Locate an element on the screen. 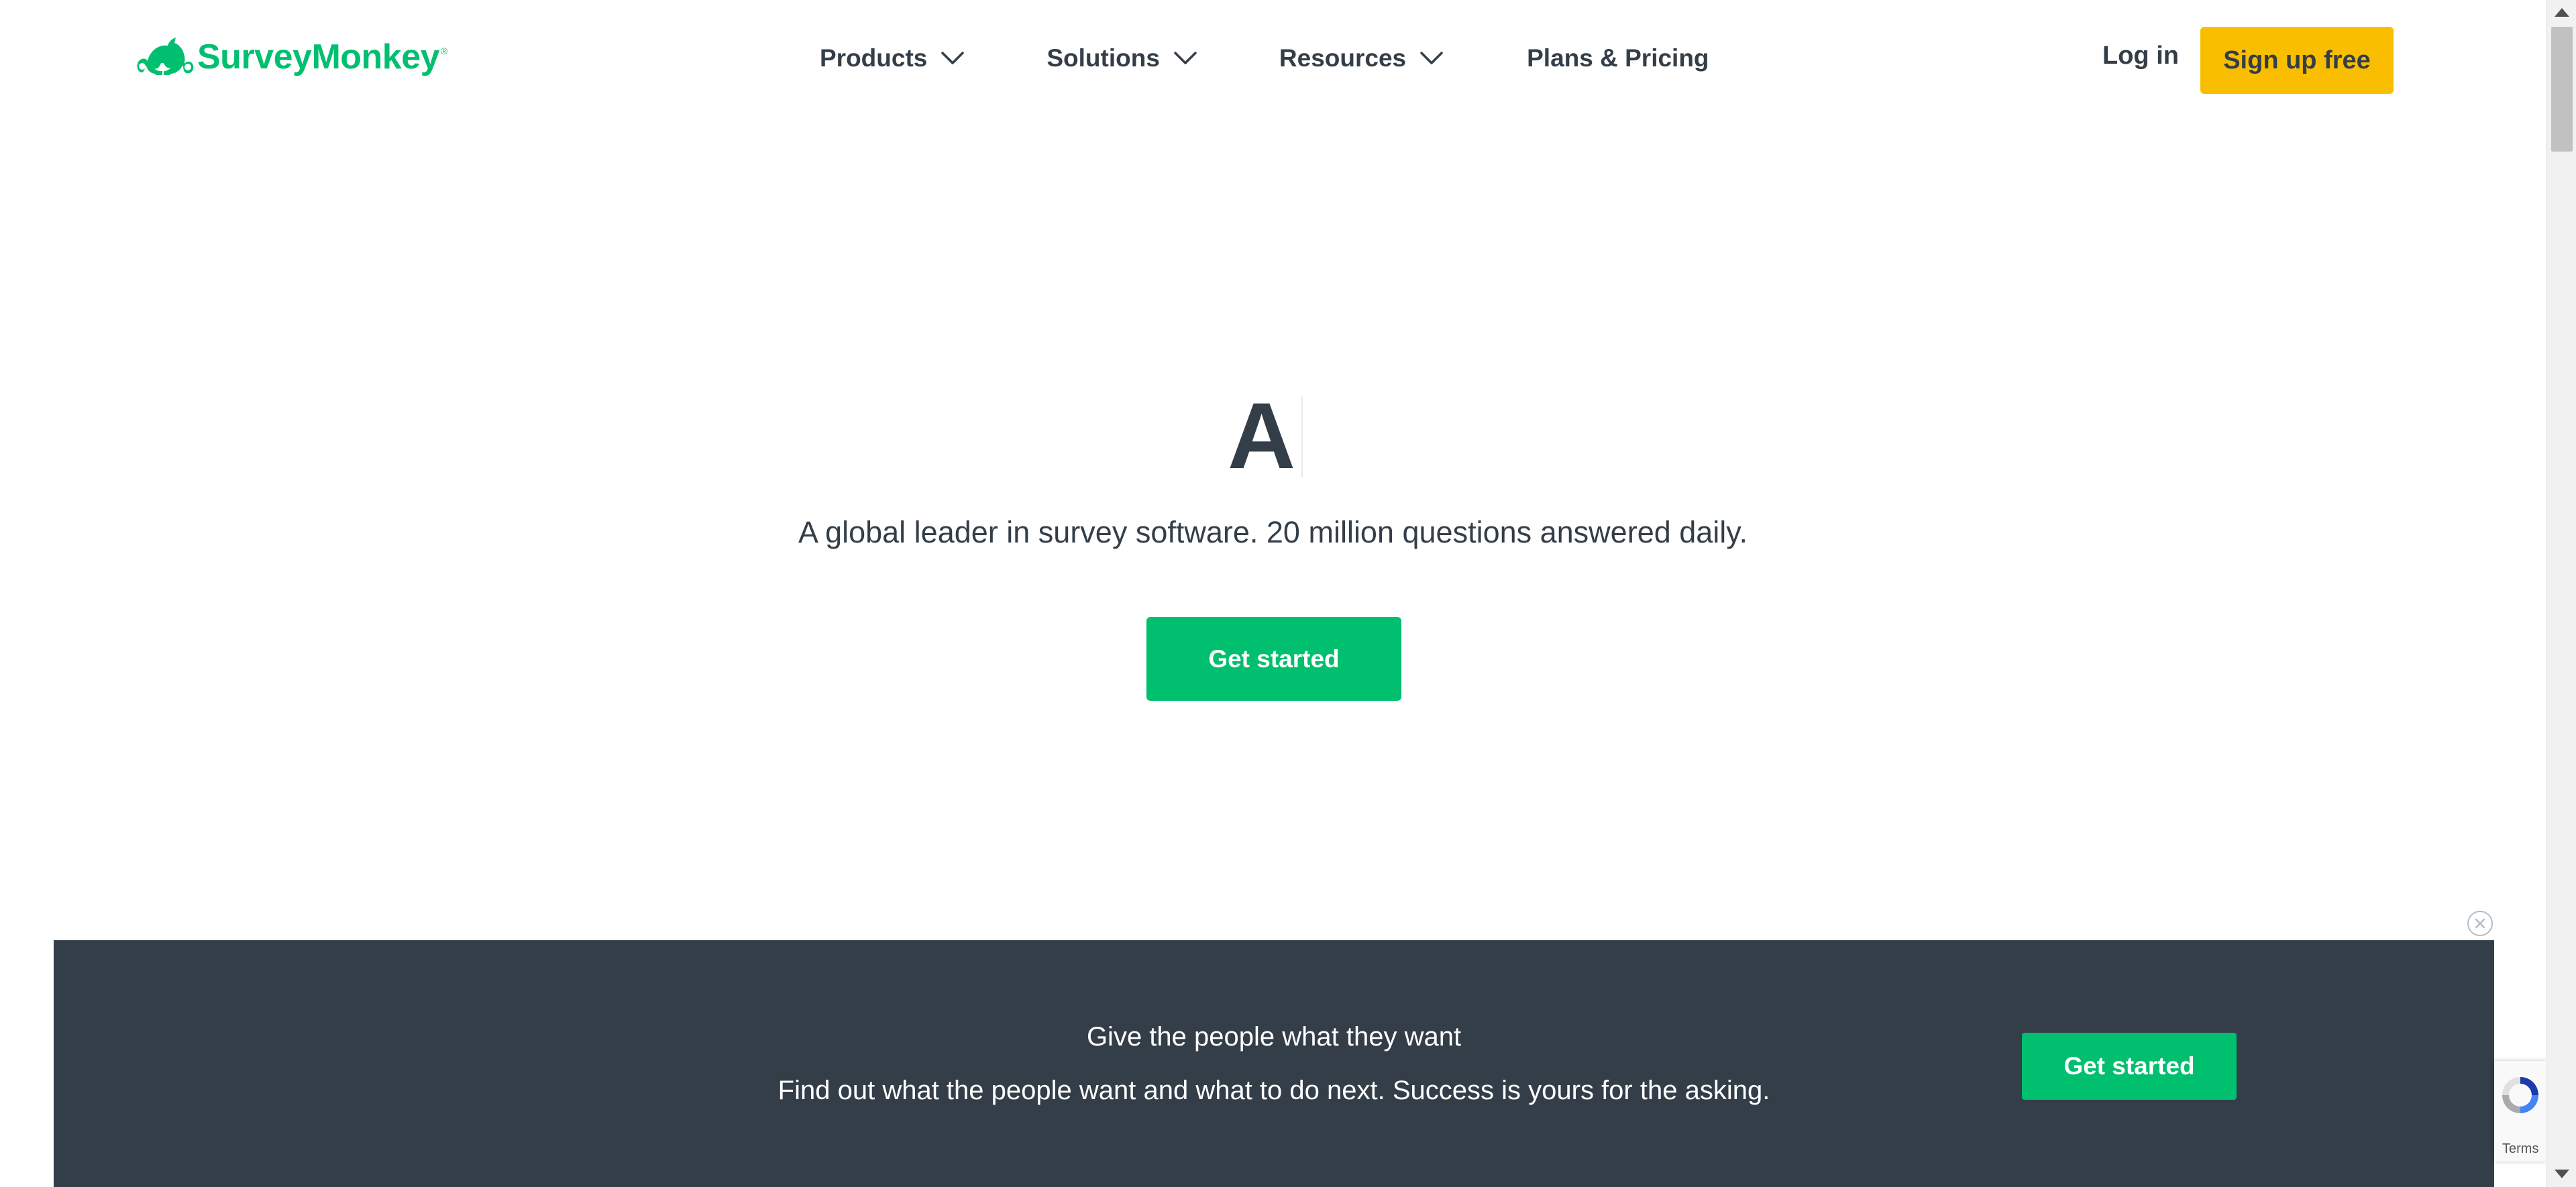  scroll-down-arrow-icon is located at coordinates (2562, 1174).